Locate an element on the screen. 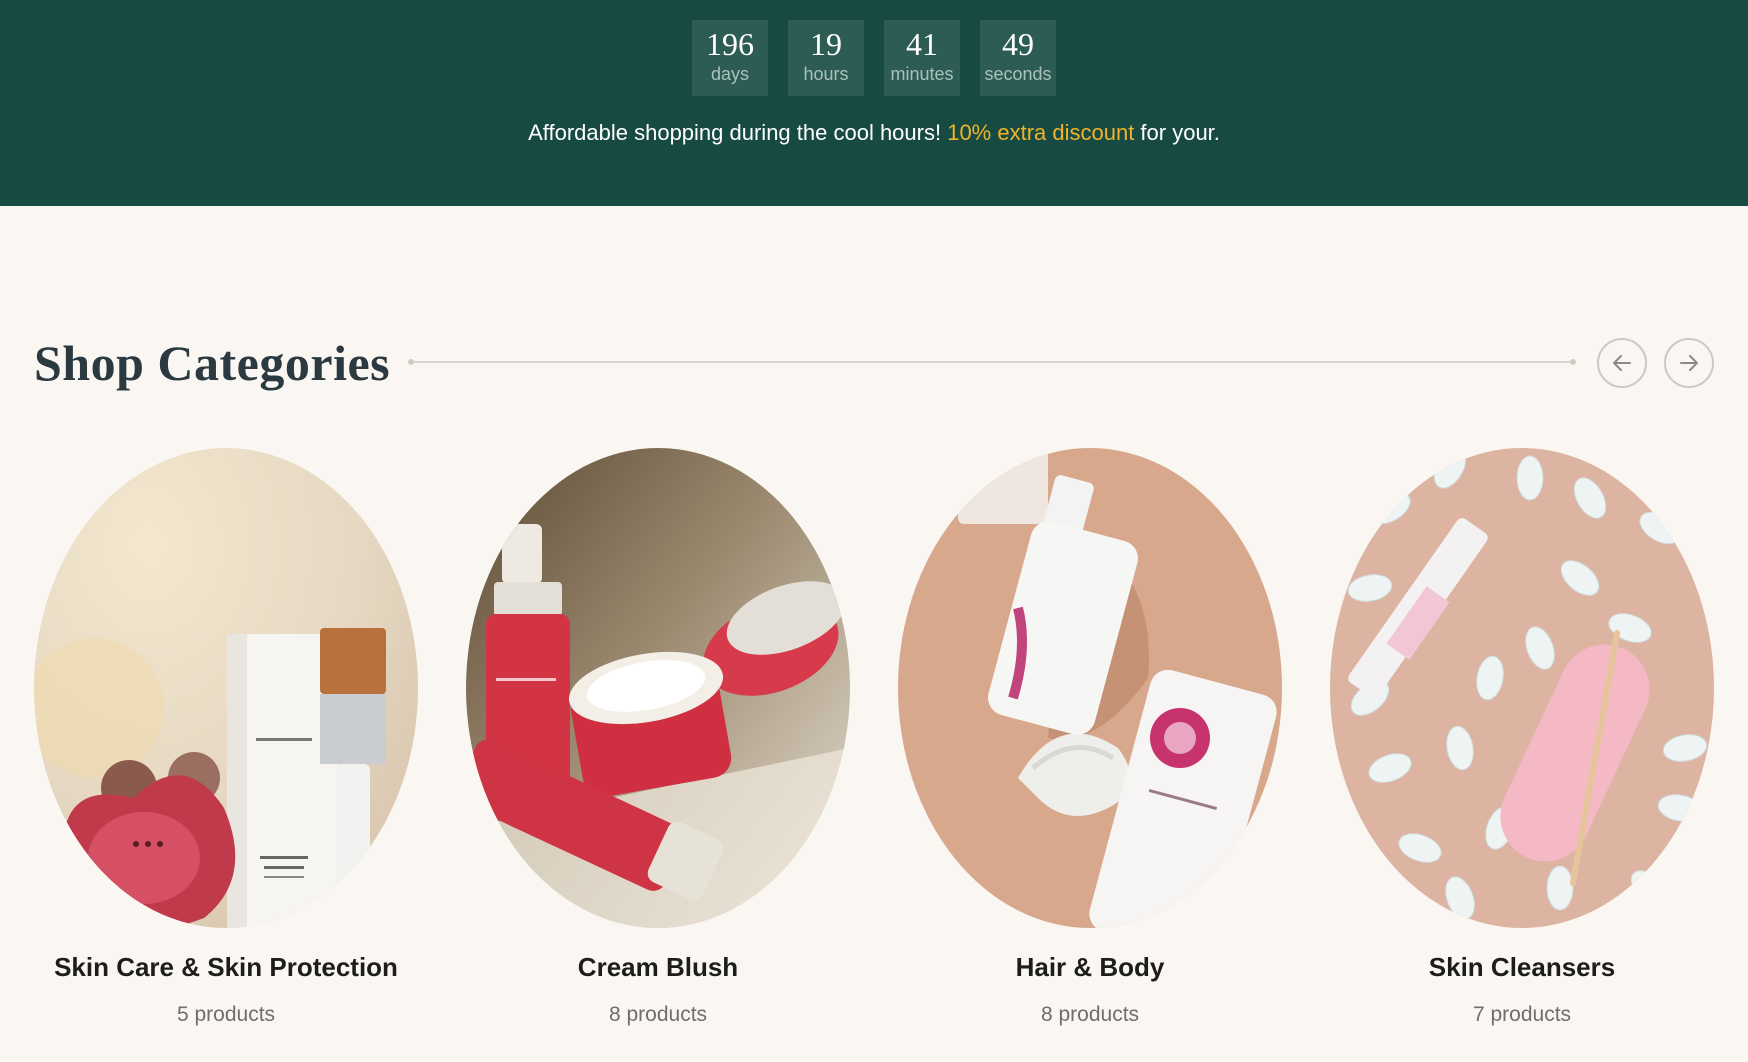 The width and height of the screenshot is (1748, 1062). arrow-right-icon is located at coordinates (1689, 363).